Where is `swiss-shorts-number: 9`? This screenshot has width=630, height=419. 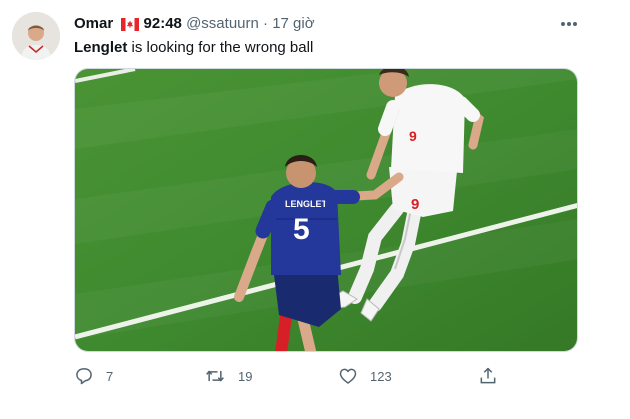 swiss-shorts-number: 9 is located at coordinates (415, 204).